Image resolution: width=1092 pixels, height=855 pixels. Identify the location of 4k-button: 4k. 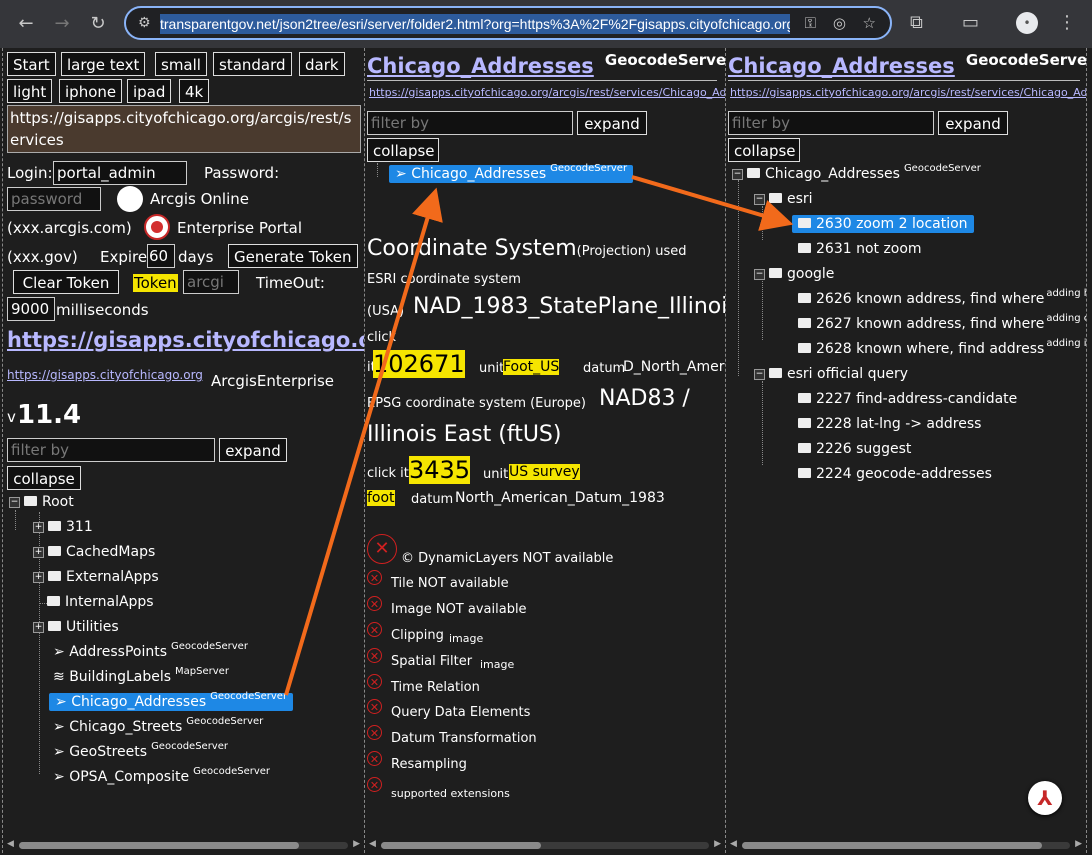
(194, 91).